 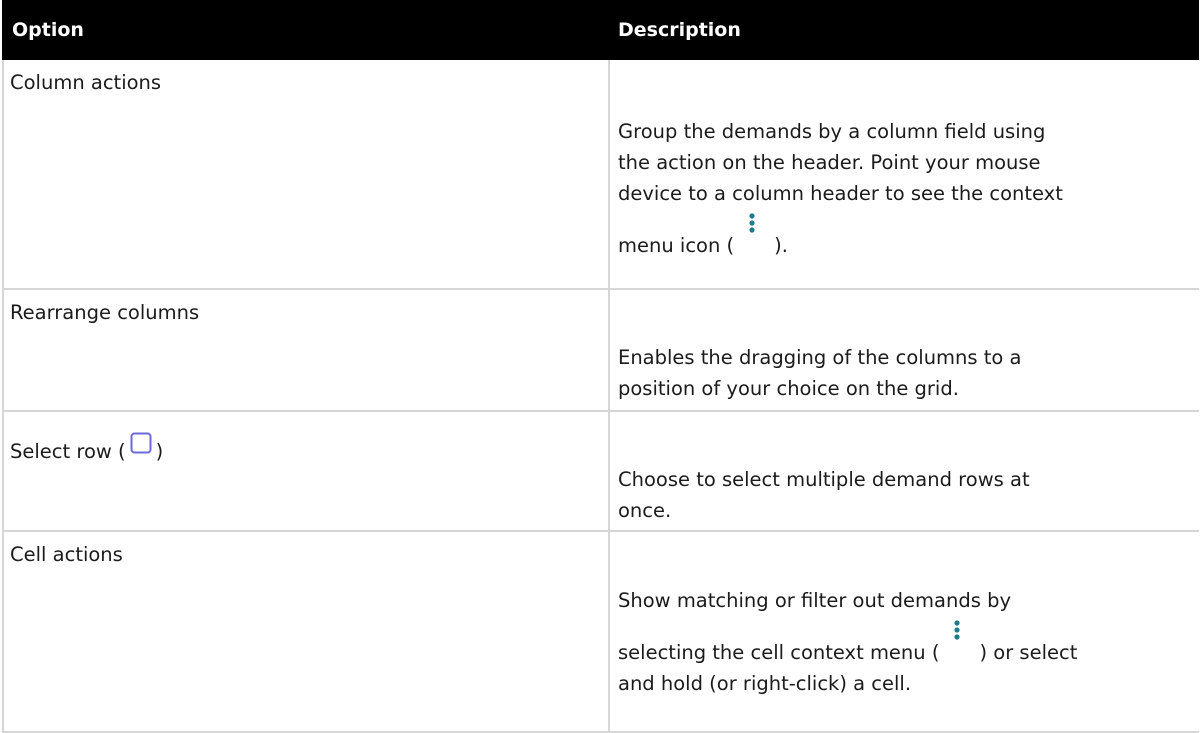 What do you see at coordinates (48, 30) in the screenshot?
I see `header-option: Option` at bounding box center [48, 30].